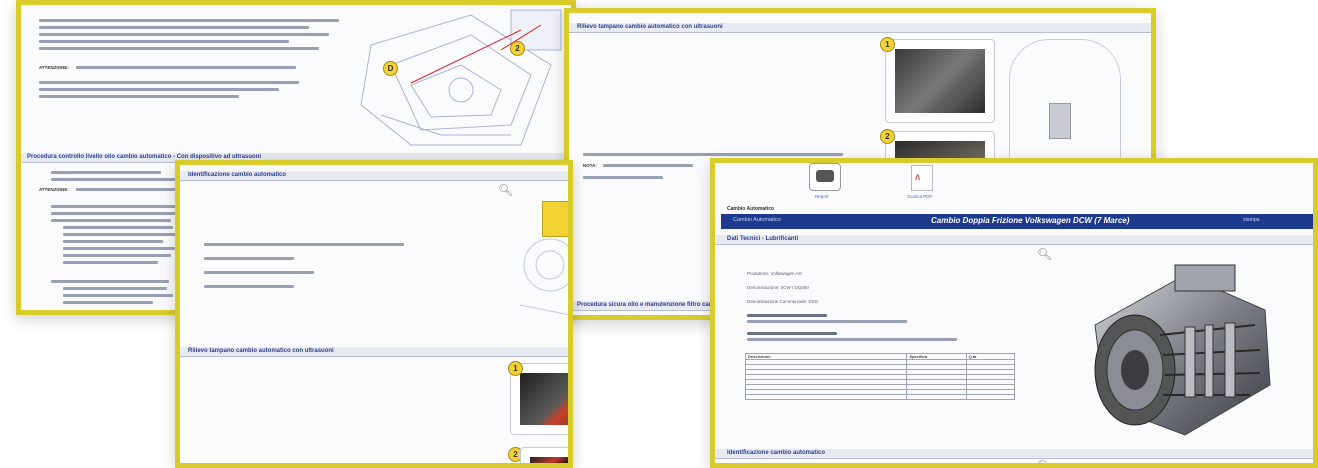 The height and width of the screenshot is (468, 1318). I want to click on pdf-link: Scarica PDF, so click(919, 196).